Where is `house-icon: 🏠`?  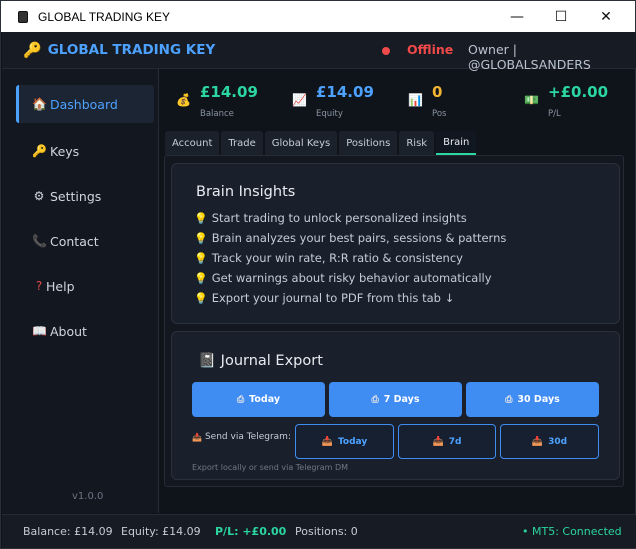 house-icon: 🏠 is located at coordinates (39, 104).